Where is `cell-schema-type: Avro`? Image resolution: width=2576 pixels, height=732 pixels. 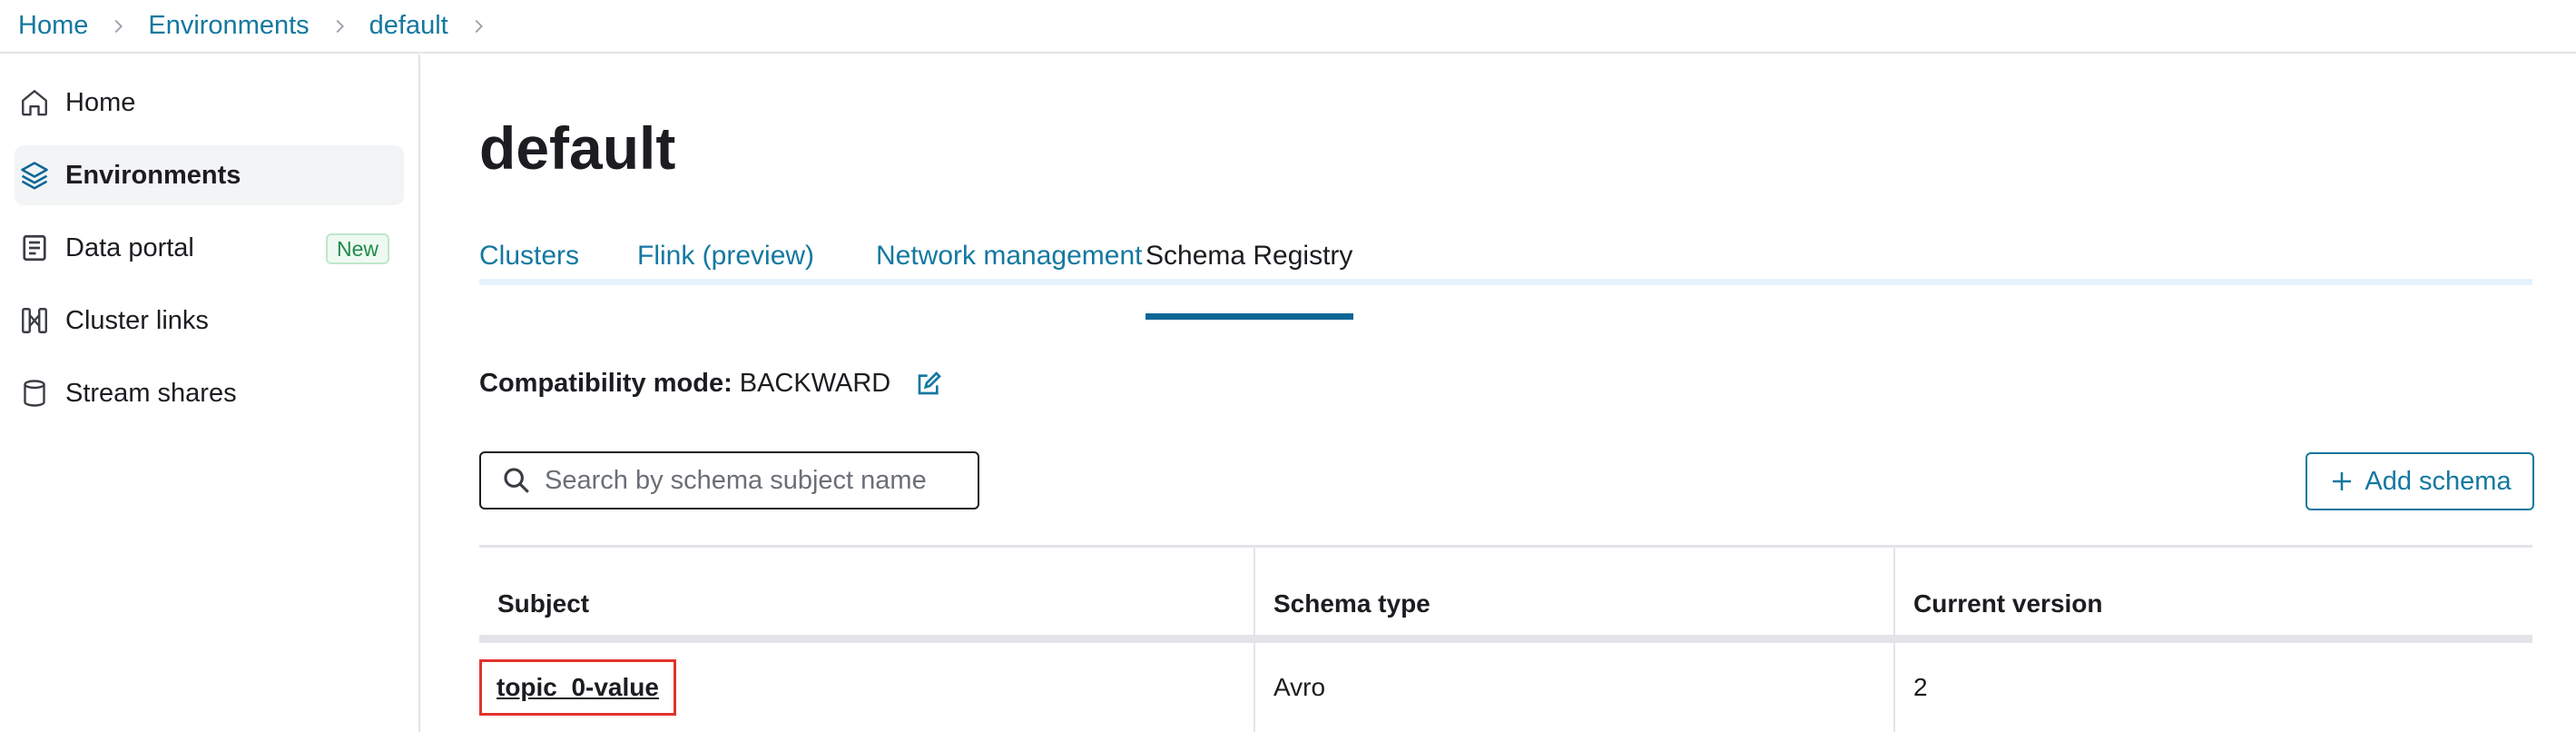
cell-schema-type: Avro is located at coordinates (1575, 687).